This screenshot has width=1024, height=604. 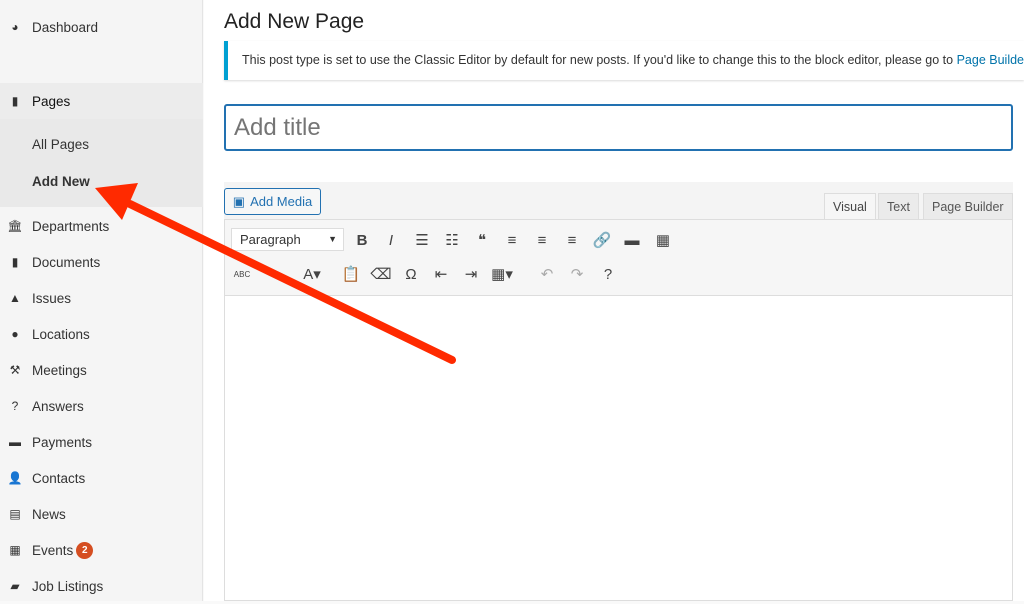 I want to click on bold-icon: B, so click(x=362, y=240).